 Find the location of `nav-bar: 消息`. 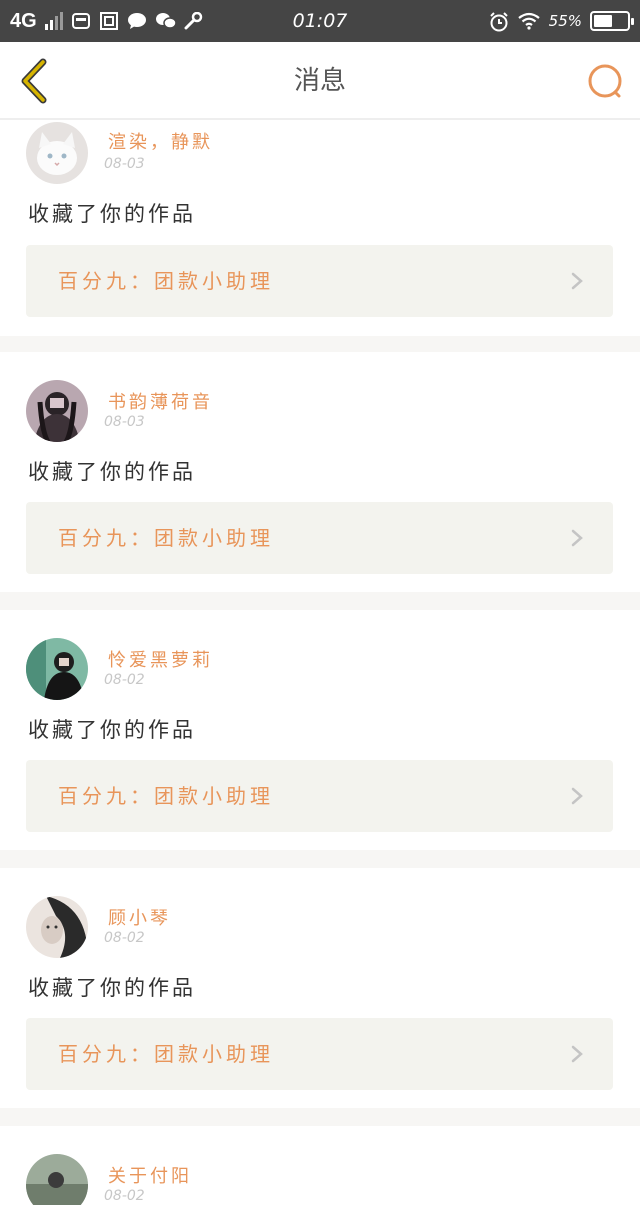

nav-bar: 消息 is located at coordinates (320, 81).